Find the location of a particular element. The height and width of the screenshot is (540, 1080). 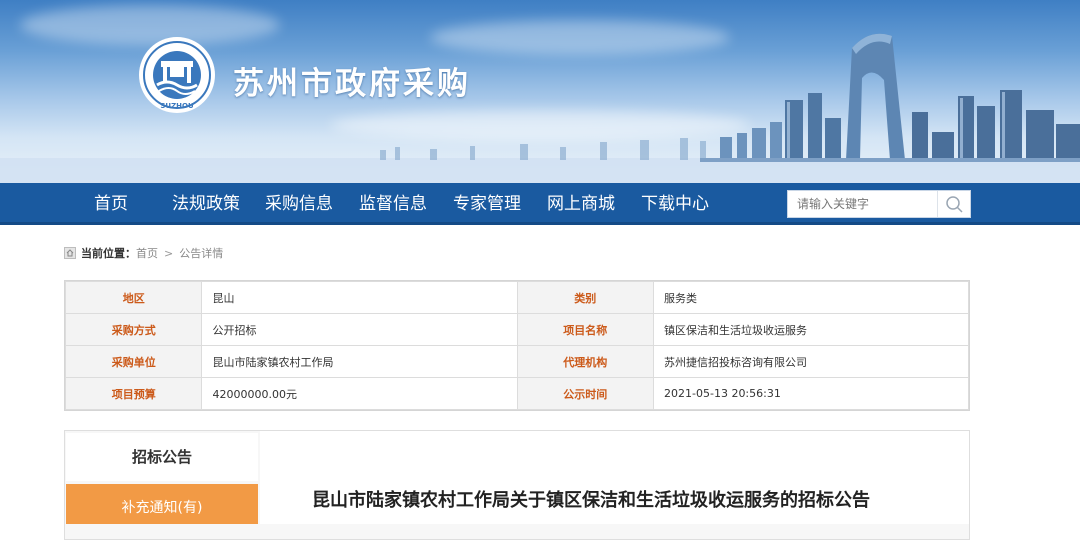

search-box is located at coordinates (879, 204).